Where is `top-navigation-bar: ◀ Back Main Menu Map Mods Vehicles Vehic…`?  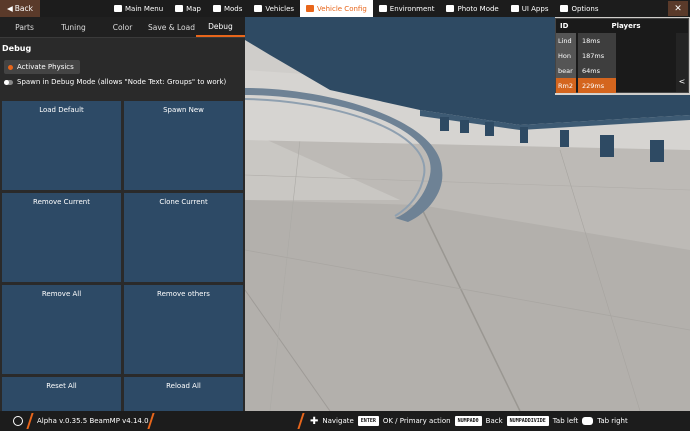
top-navigation-bar: ◀ Back Main Menu Map Mods Vehicles Vehic… is located at coordinates (345, 8).